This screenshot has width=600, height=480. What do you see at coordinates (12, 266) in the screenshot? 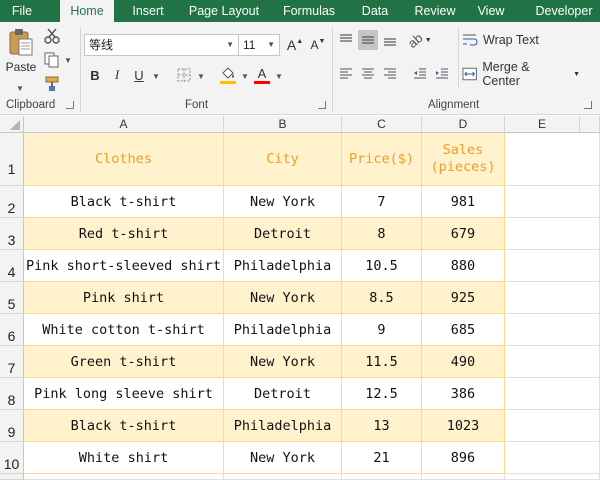
I see `row-header: 4` at bounding box center [12, 266].